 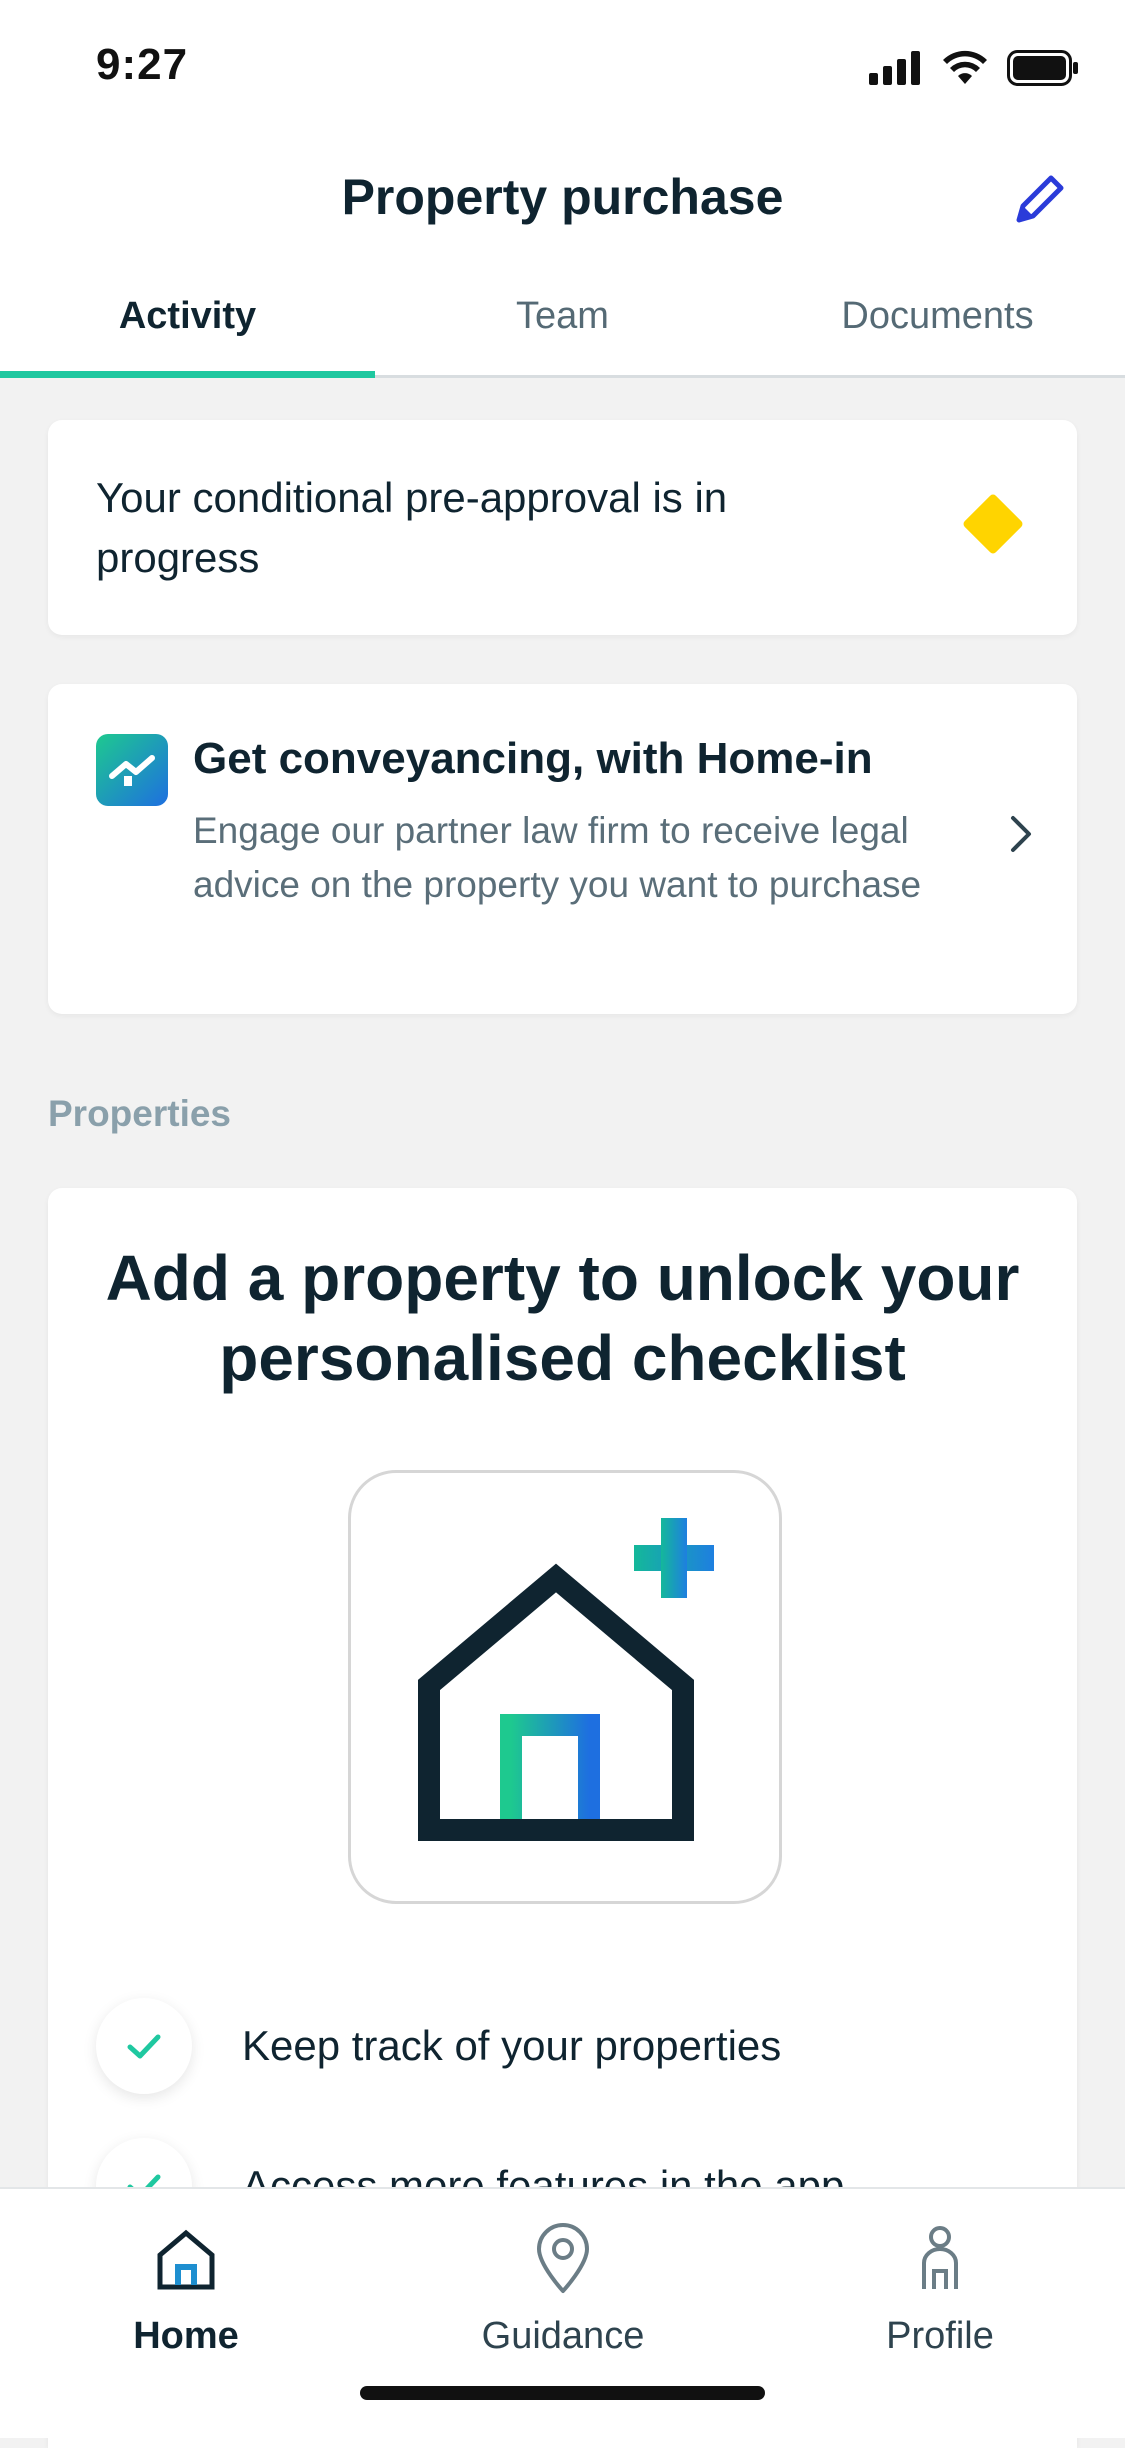 What do you see at coordinates (563, 2258) in the screenshot?
I see `location-pin-icon` at bounding box center [563, 2258].